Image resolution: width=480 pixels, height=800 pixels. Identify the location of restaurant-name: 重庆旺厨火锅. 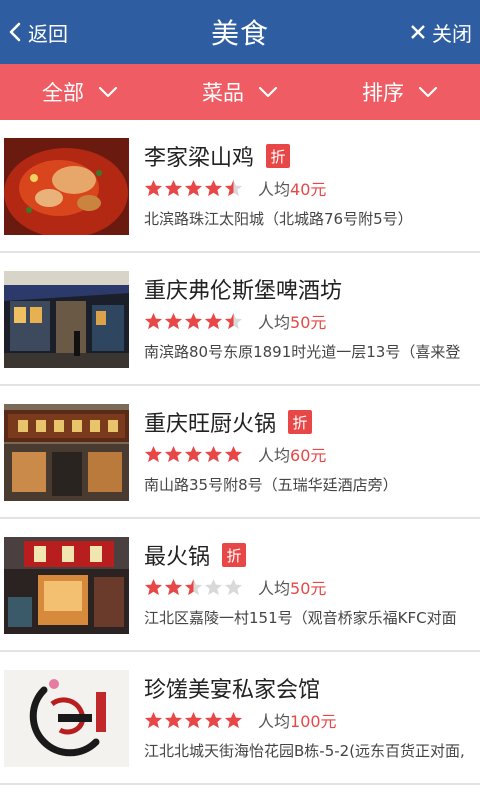
(210, 424).